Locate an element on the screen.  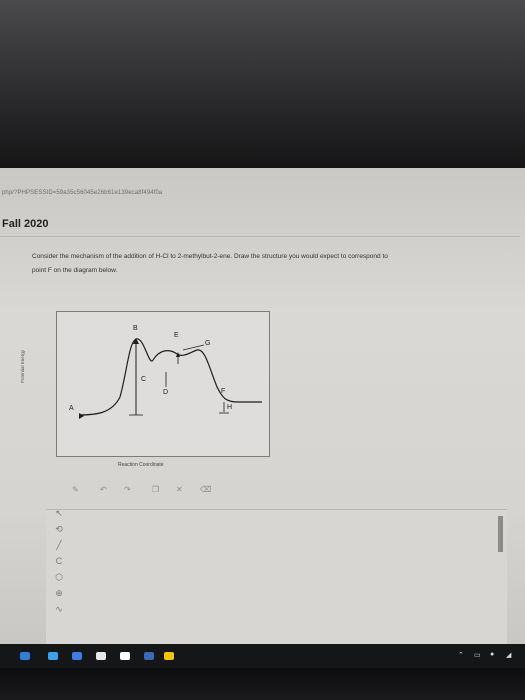
energy-diagram: A B C D E G F H is located at coordinates (163, 384).